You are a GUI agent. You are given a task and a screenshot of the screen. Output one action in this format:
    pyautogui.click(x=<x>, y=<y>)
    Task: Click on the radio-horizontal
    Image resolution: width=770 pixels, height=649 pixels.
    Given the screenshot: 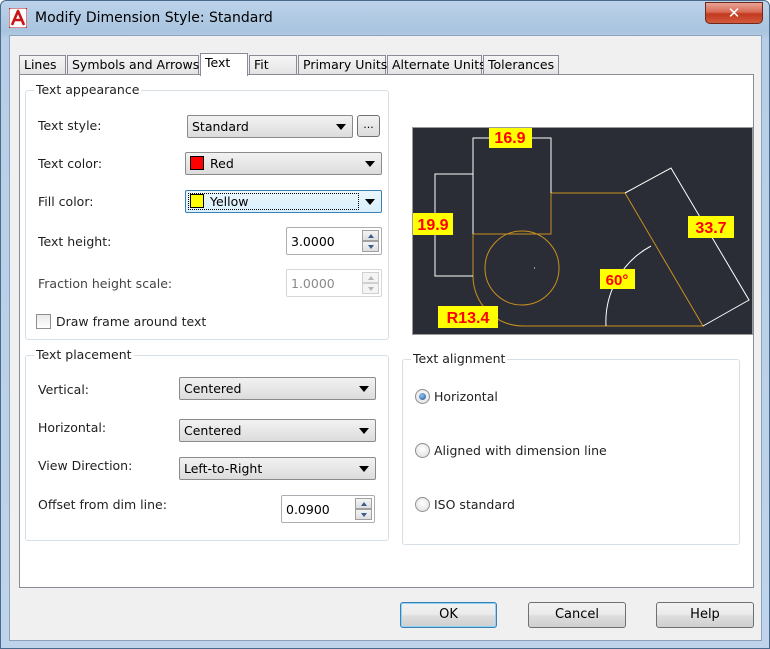 What is the action you would take?
    pyautogui.click(x=422, y=396)
    